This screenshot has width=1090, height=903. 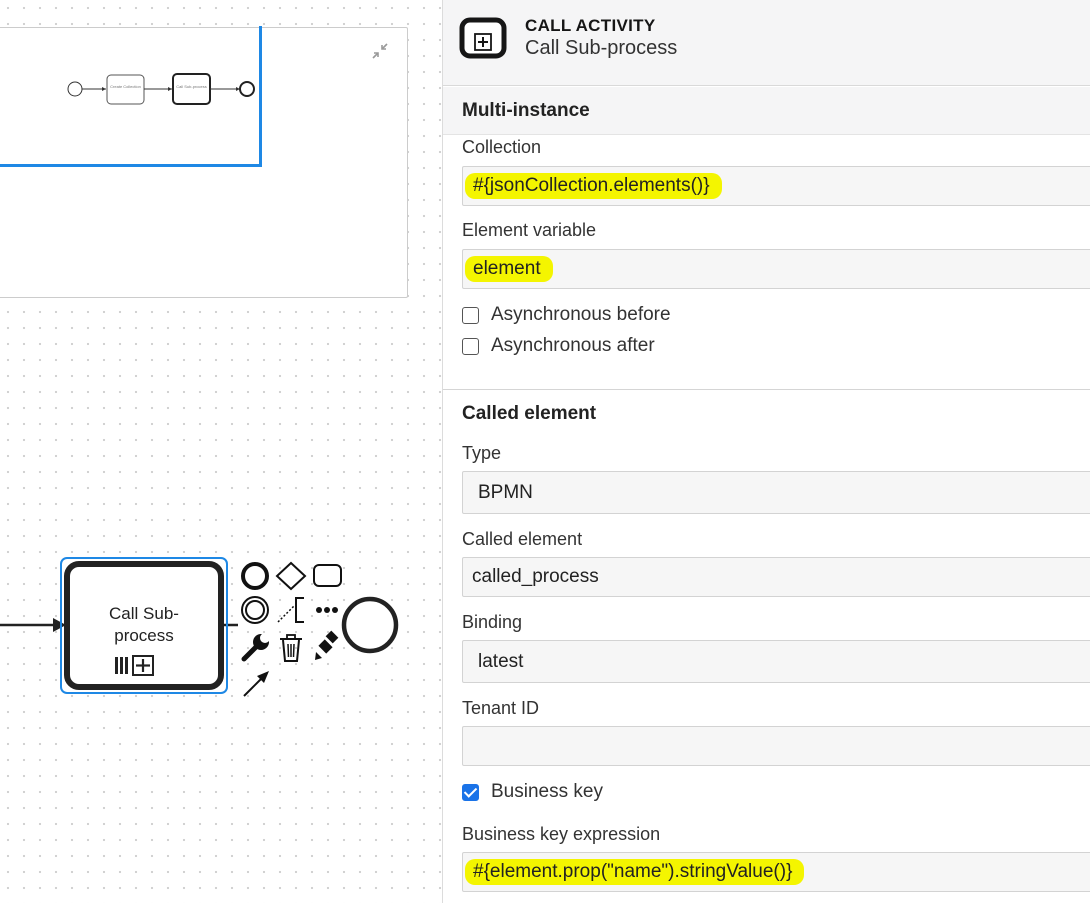 I want to click on end-event, so click(x=370, y=625).